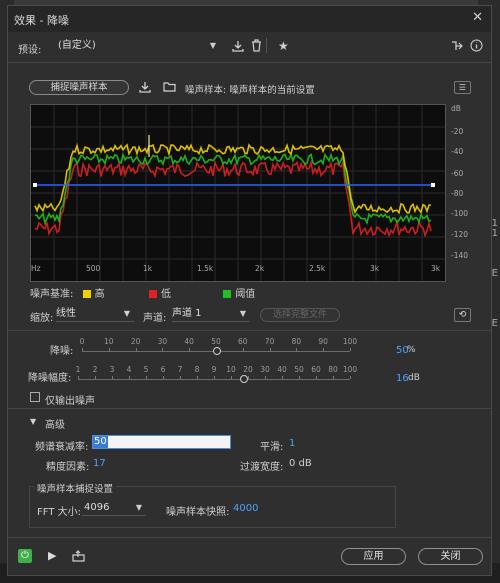  Describe the element at coordinates (52, 555) in the screenshot. I see `play-icon: ▶` at that location.